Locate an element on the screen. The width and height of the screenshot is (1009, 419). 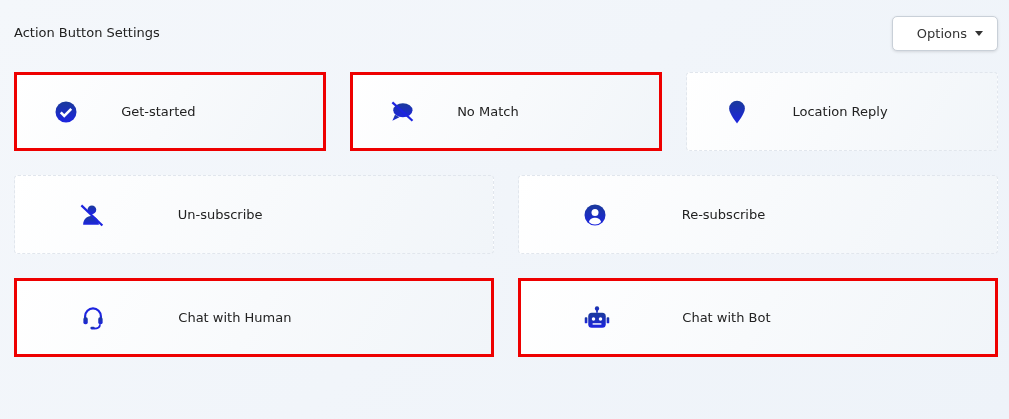
action-card: Chat with Bot is located at coordinates (758, 317).